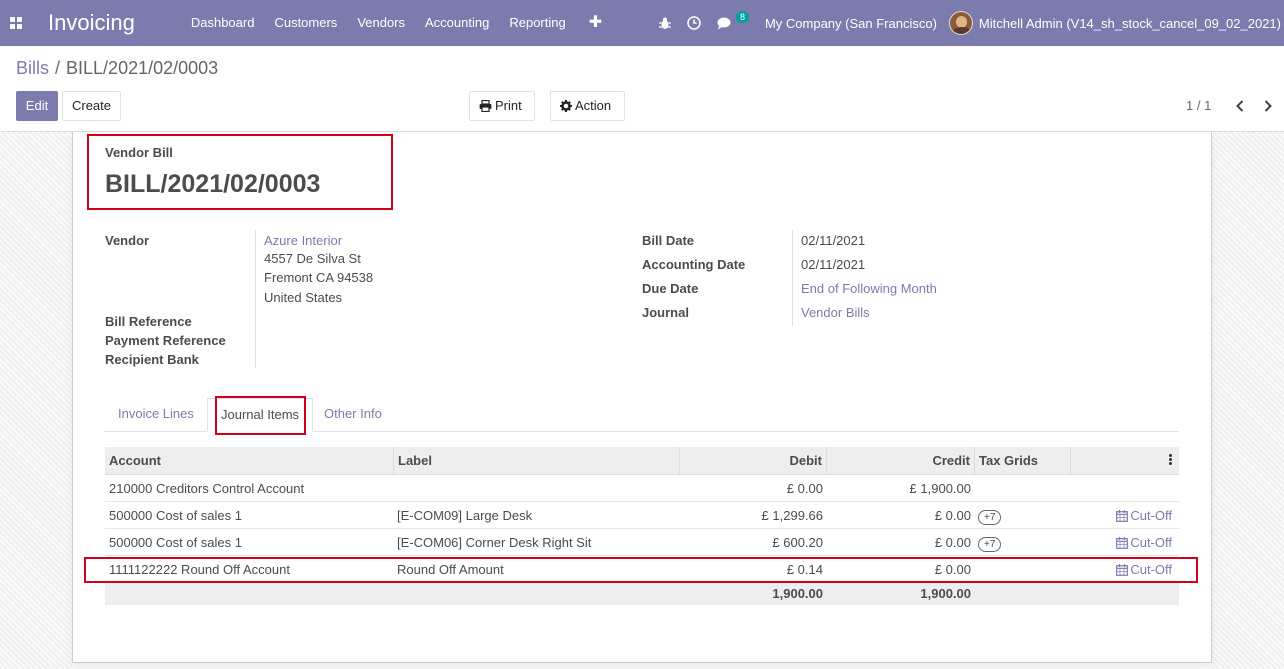  I want to click on pager-value: 1 / 1, so click(1198, 105).